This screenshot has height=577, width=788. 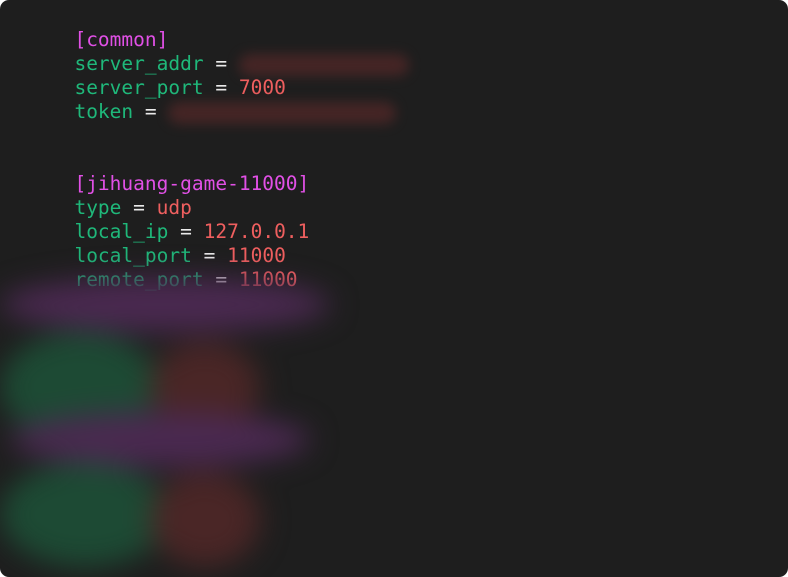 What do you see at coordinates (206, 27) in the screenshot?
I see `line-common-header: [common]` at bounding box center [206, 27].